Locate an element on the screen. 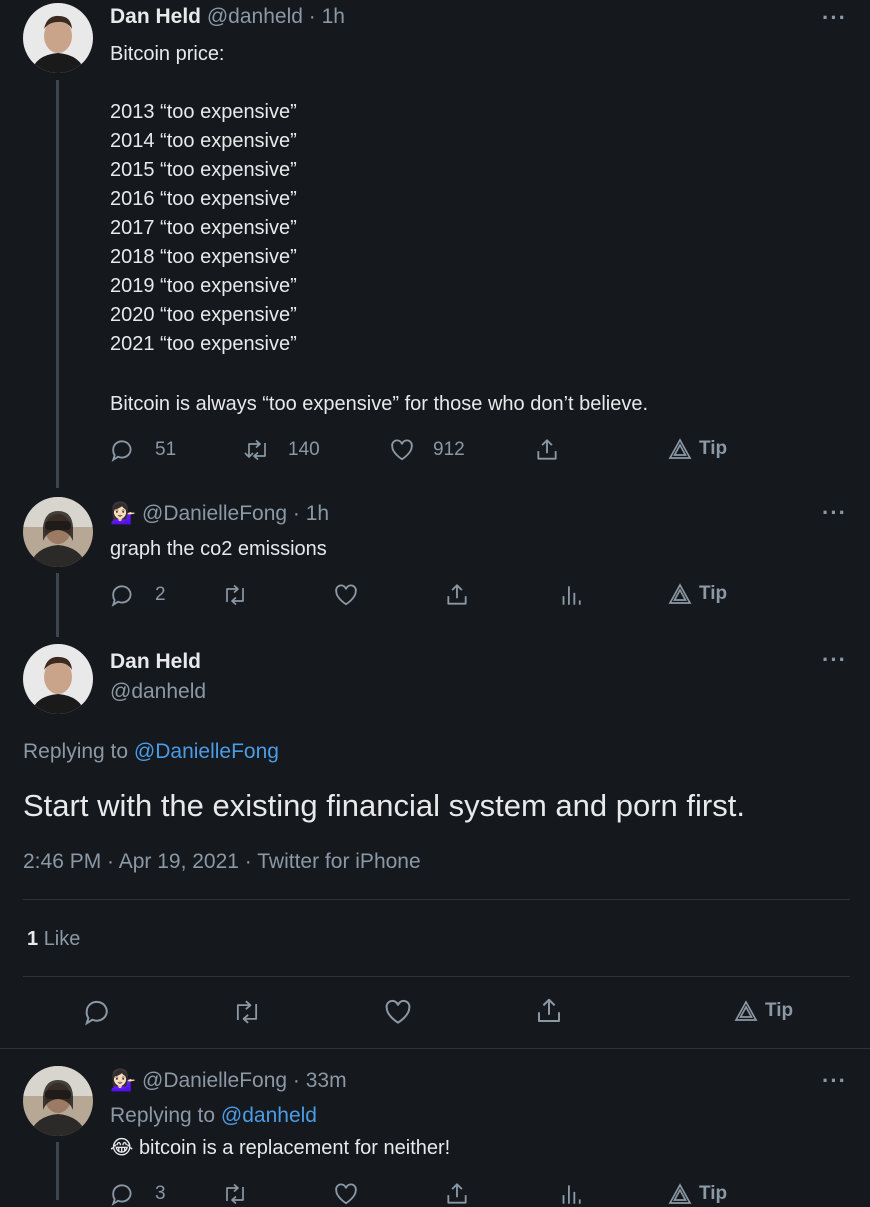 This screenshot has width=870, height=1207. tweet-line: 2015 “too expensive” is located at coordinates (203, 170).